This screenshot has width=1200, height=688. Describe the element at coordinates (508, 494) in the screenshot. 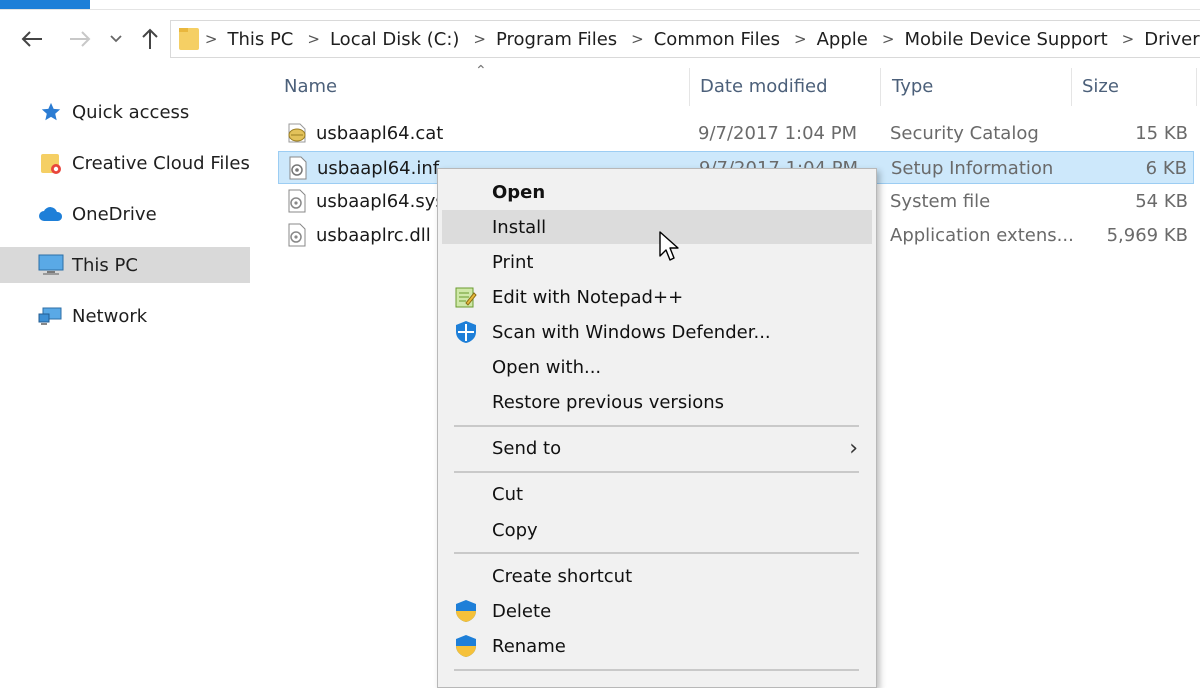

I see `menu-item-label: Cut` at that location.